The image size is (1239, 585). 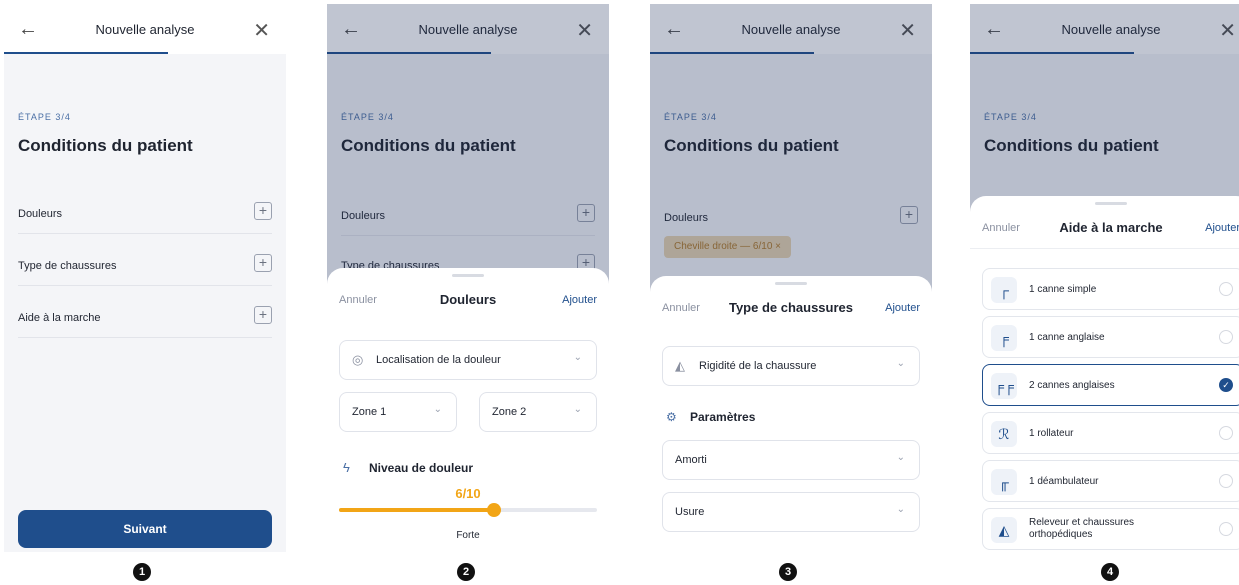 What do you see at coordinates (1051, 433) in the screenshot?
I see `aid-option-label: 1 rollateur` at bounding box center [1051, 433].